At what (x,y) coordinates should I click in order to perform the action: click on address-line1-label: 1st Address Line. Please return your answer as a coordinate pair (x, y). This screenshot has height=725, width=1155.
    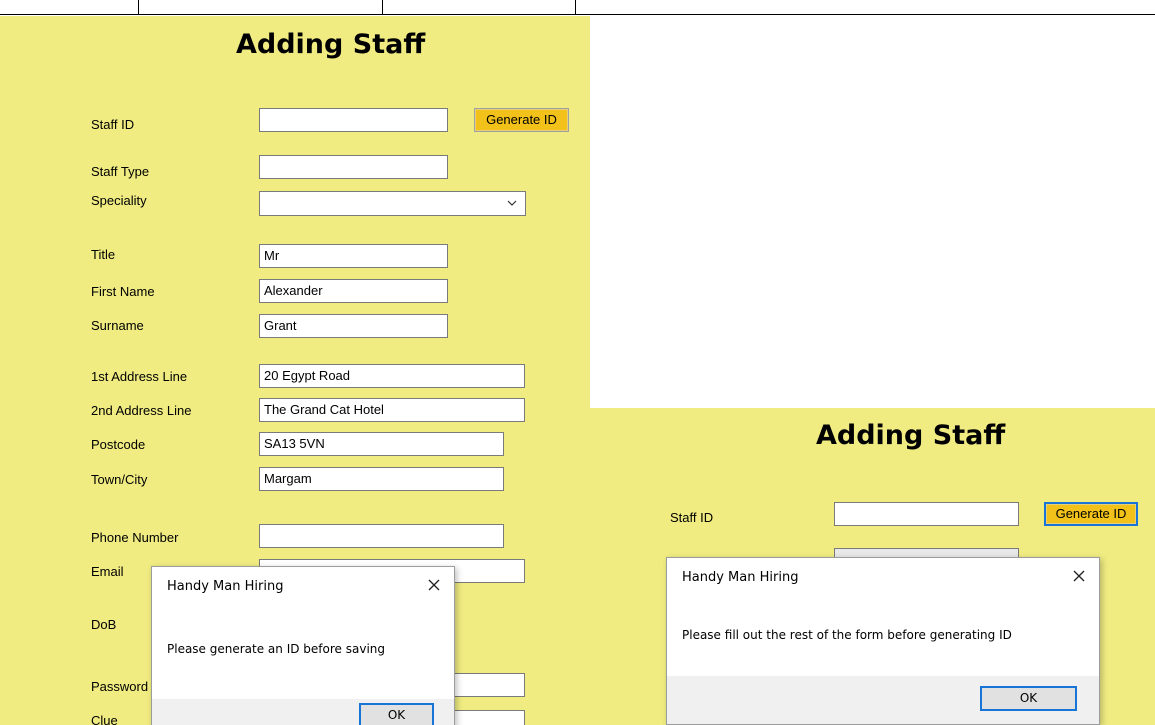
    Looking at the image, I should click on (139, 376).